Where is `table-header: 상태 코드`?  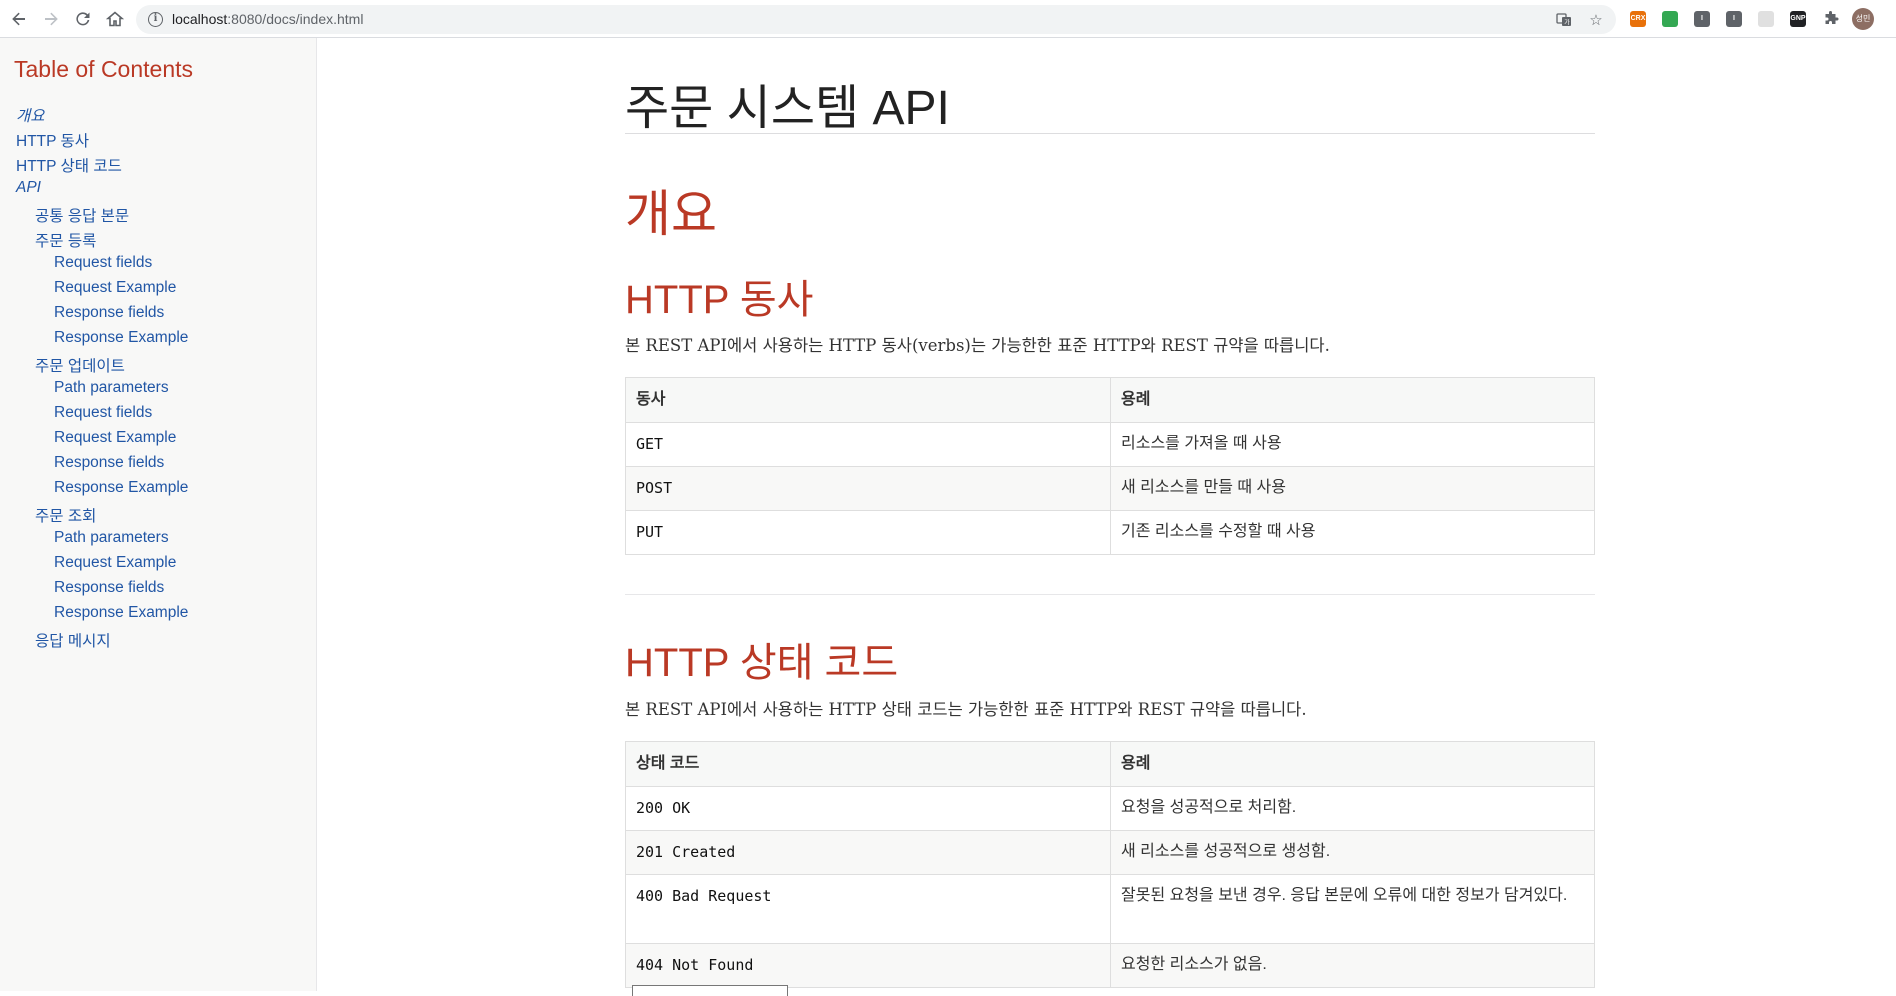 table-header: 상태 코드 is located at coordinates (868, 764).